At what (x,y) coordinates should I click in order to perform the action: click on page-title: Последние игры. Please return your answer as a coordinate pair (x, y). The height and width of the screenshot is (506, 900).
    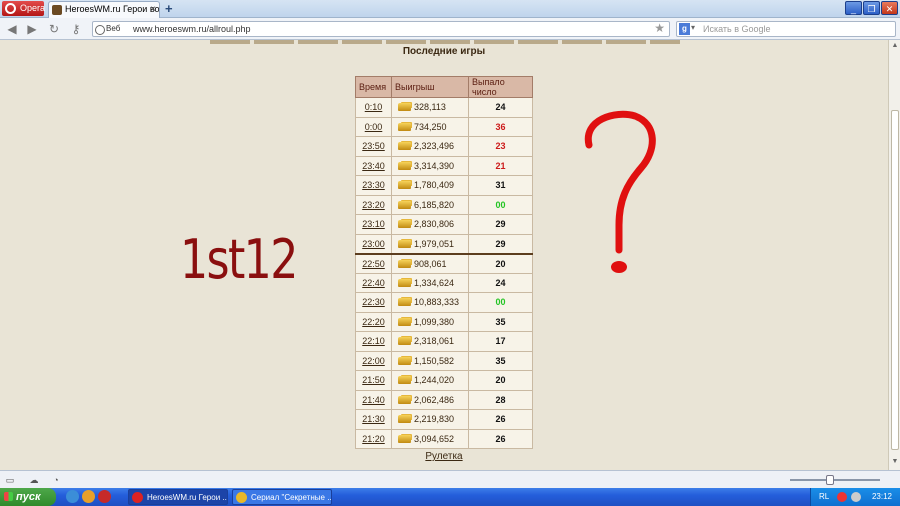
    Looking at the image, I should click on (444, 51).